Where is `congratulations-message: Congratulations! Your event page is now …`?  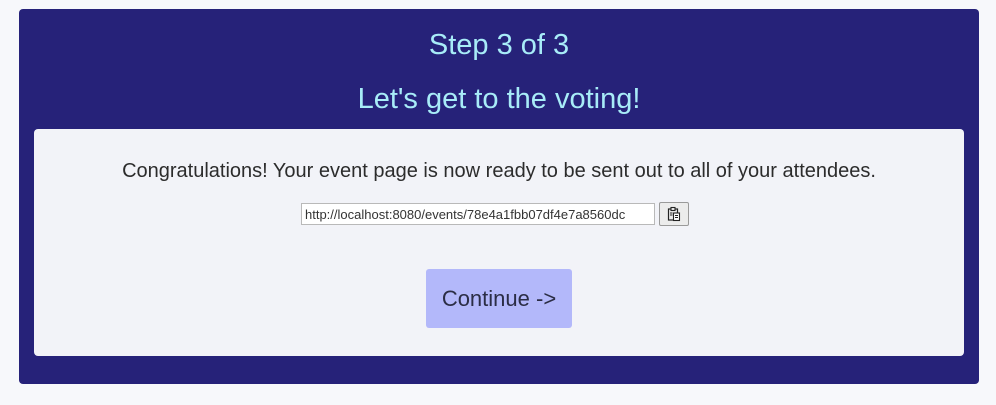 congratulations-message: Congratulations! Your event page is now … is located at coordinates (499, 171).